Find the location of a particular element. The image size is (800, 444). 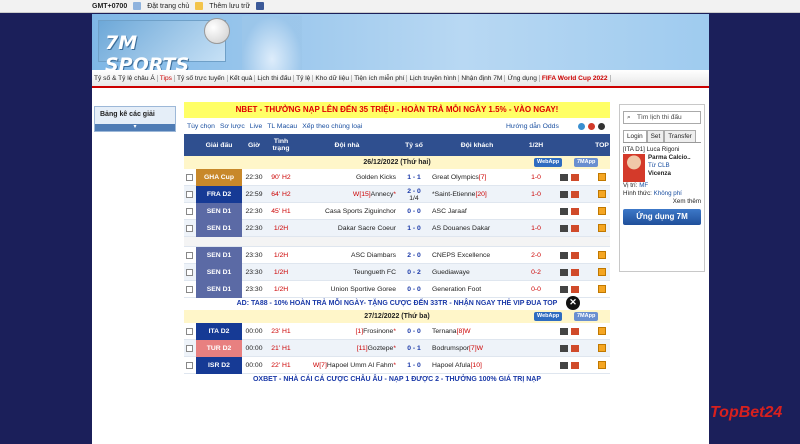

away-name: Generation Foot is located at coordinates (456, 289).